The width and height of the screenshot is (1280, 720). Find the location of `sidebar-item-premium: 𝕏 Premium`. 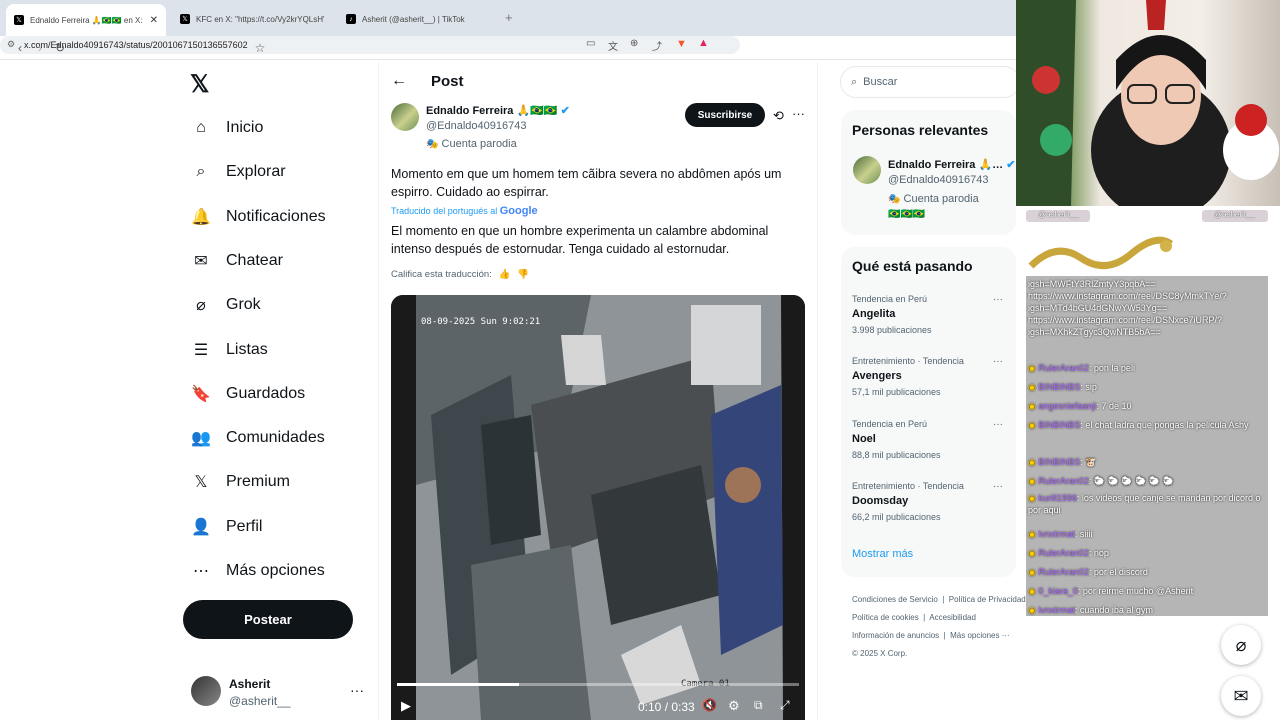

sidebar-item-premium: 𝕏 Premium is located at coordinates (240, 482).